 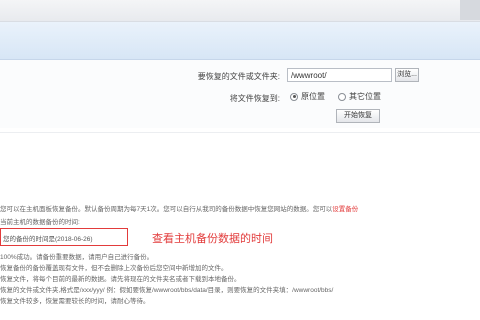 What do you see at coordinates (345, 209) in the screenshot?
I see `setup-backup-link: 设置备份` at bounding box center [345, 209].